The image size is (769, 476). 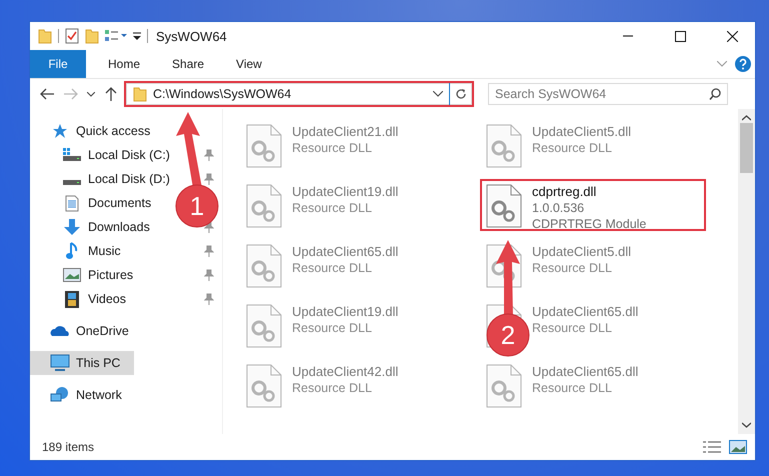 I want to click on file-detail: 1.0.0.536, so click(x=559, y=208).